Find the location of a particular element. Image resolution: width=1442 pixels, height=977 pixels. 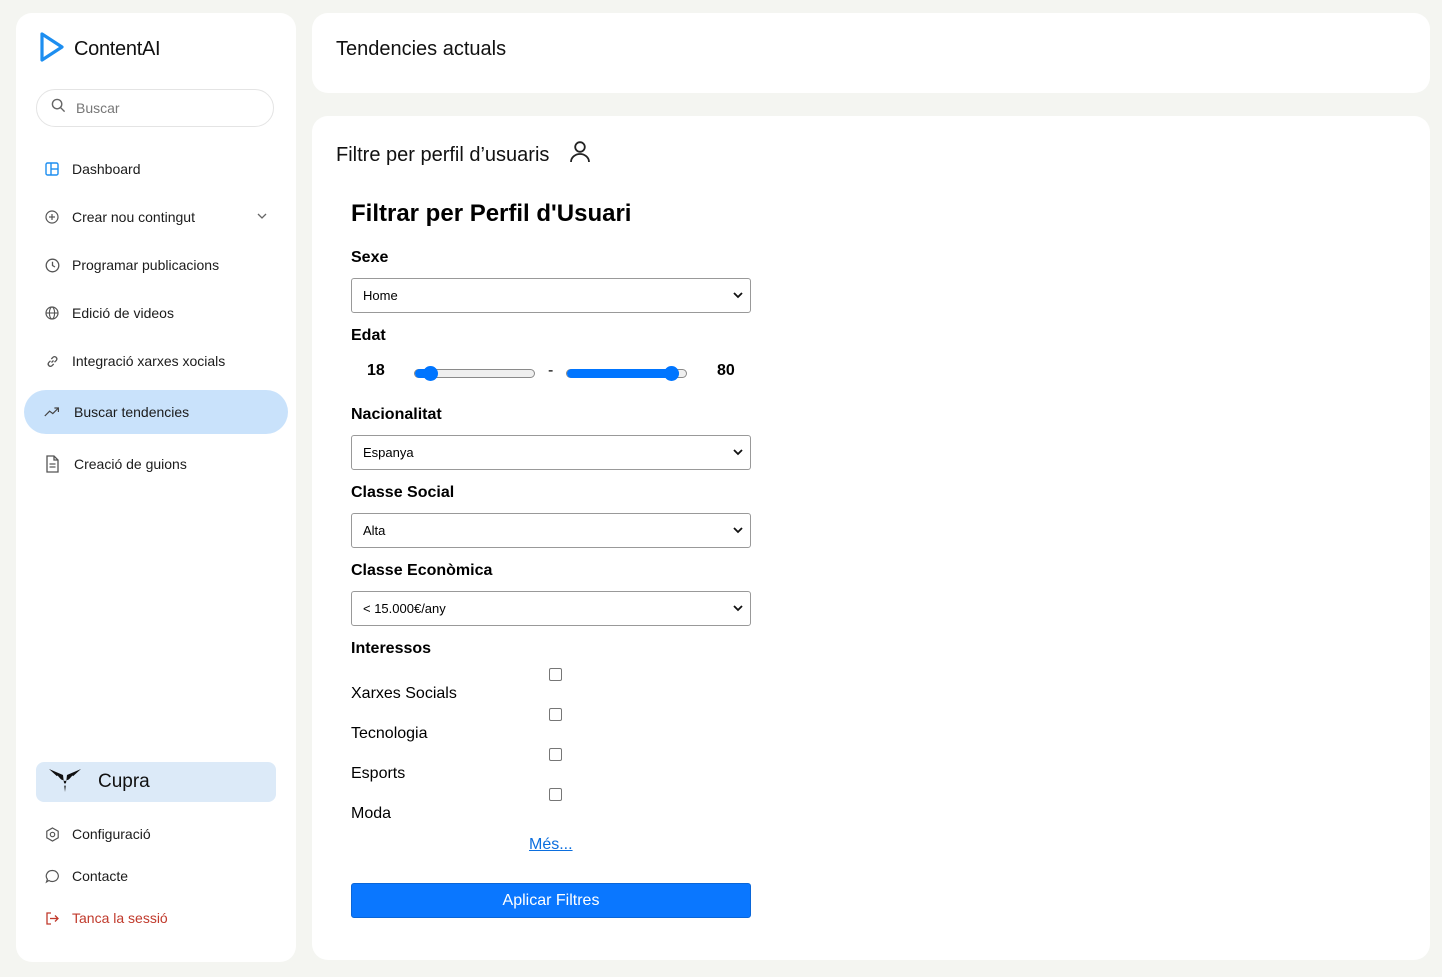

interest-checkbox-xarxes-socials is located at coordinates (555, 674).